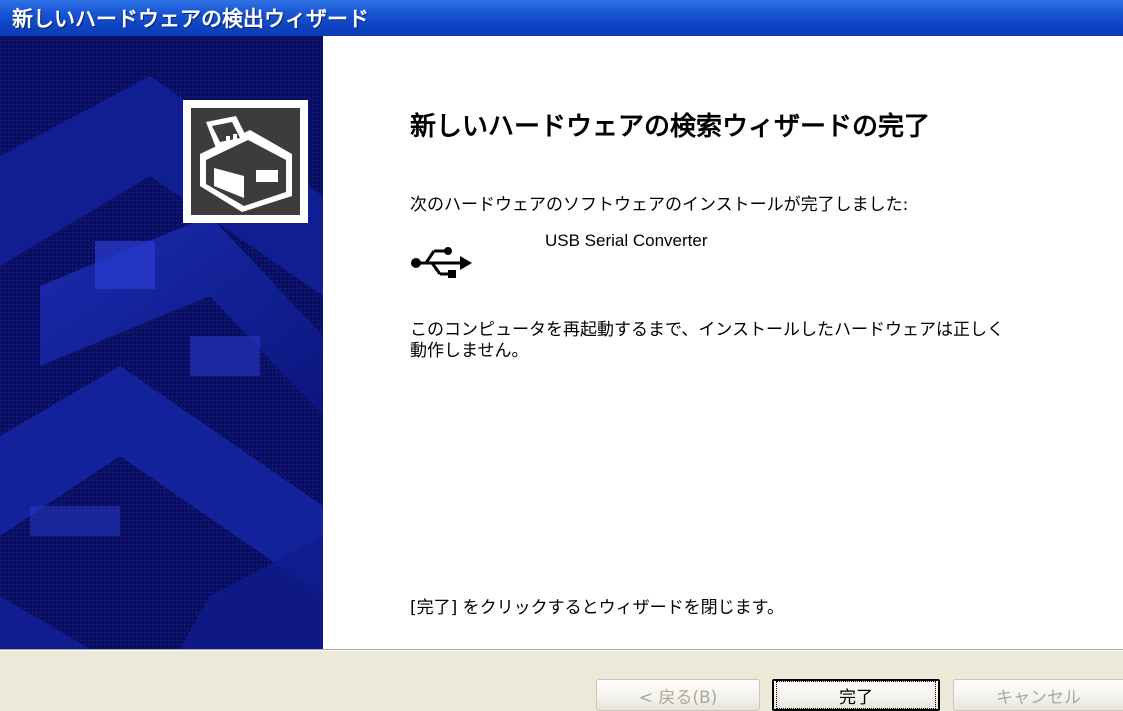 The image size is (1123, 711). Describe the element at coordinates (597, 608) in the screenshot. I see `close-instruction: [完了] をクリックするとウィザードを閉じます。` at that location.